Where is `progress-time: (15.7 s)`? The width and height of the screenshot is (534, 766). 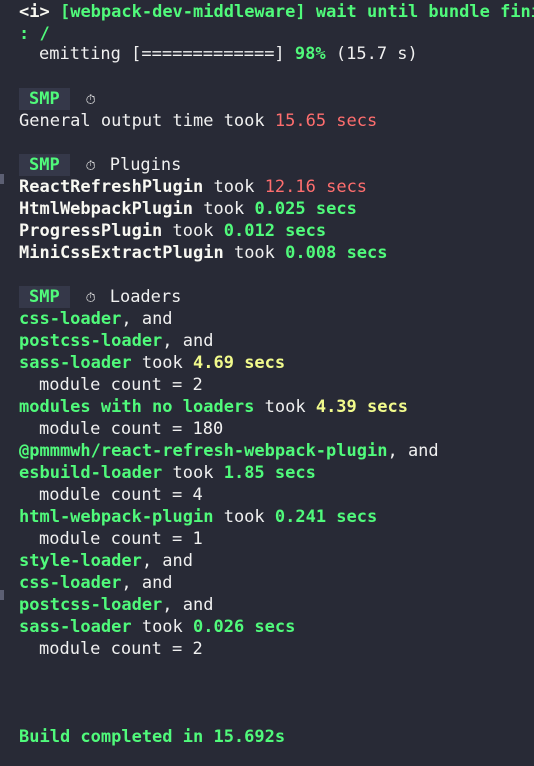
progress-time: (15.7 s) is located at coordinates (376, 54).